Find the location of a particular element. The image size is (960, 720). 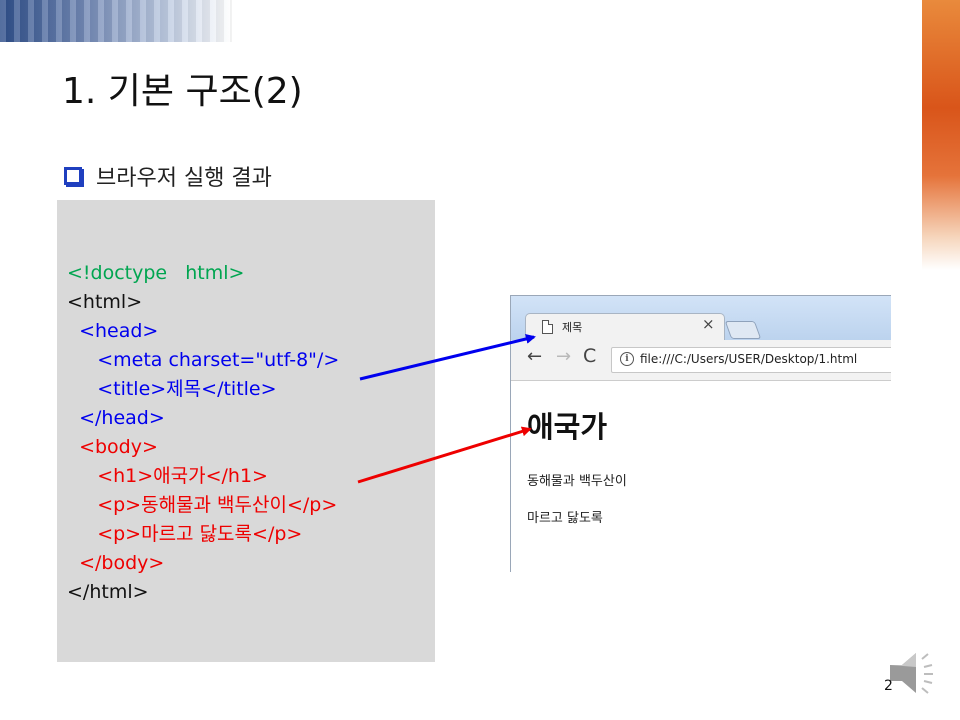

side-decoration is located at coordinates (941, 135).